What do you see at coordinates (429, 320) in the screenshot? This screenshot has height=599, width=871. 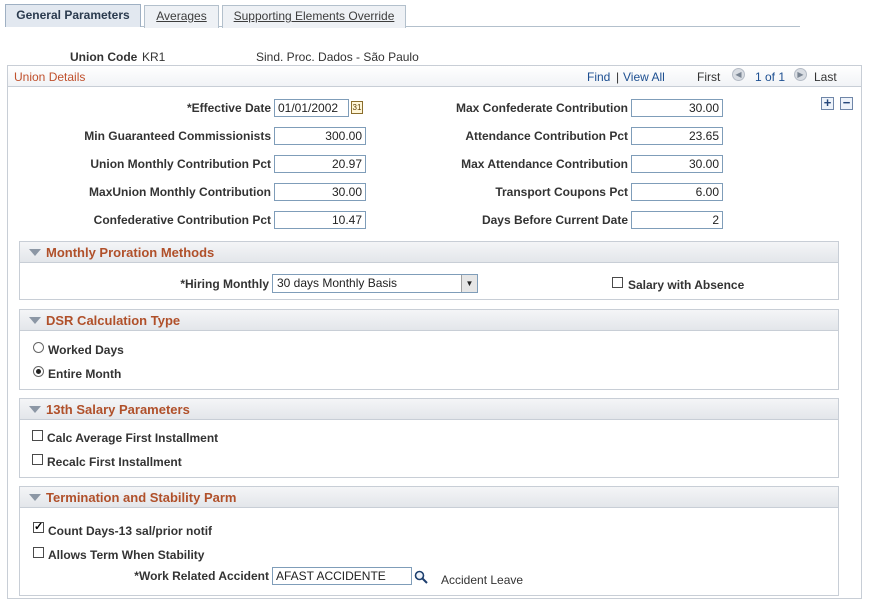 I see `dsr-header: DSR Calculation Type` at bounding box center [429, 320].